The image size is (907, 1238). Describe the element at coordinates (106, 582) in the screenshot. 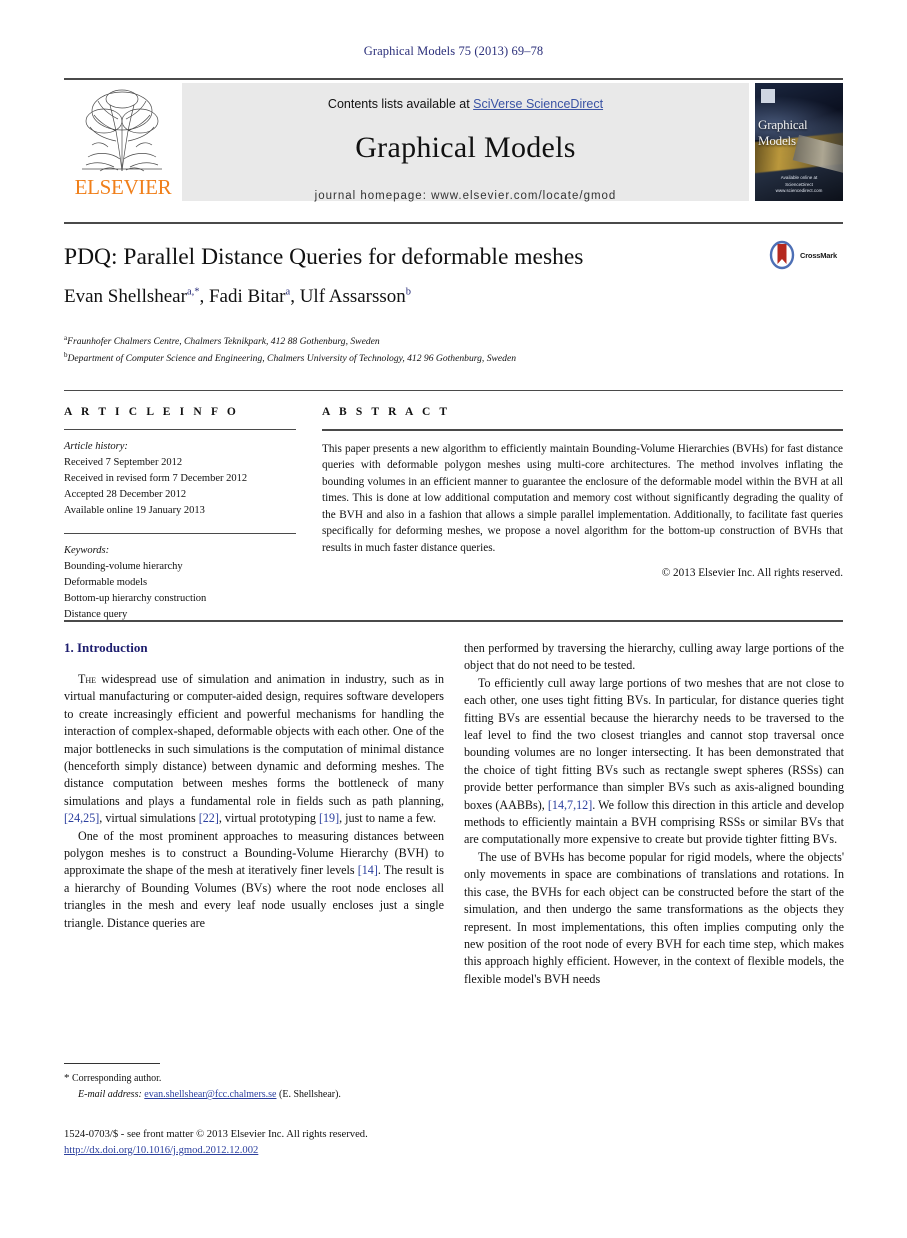

I see `keyword-item: Deformable models` at that location.